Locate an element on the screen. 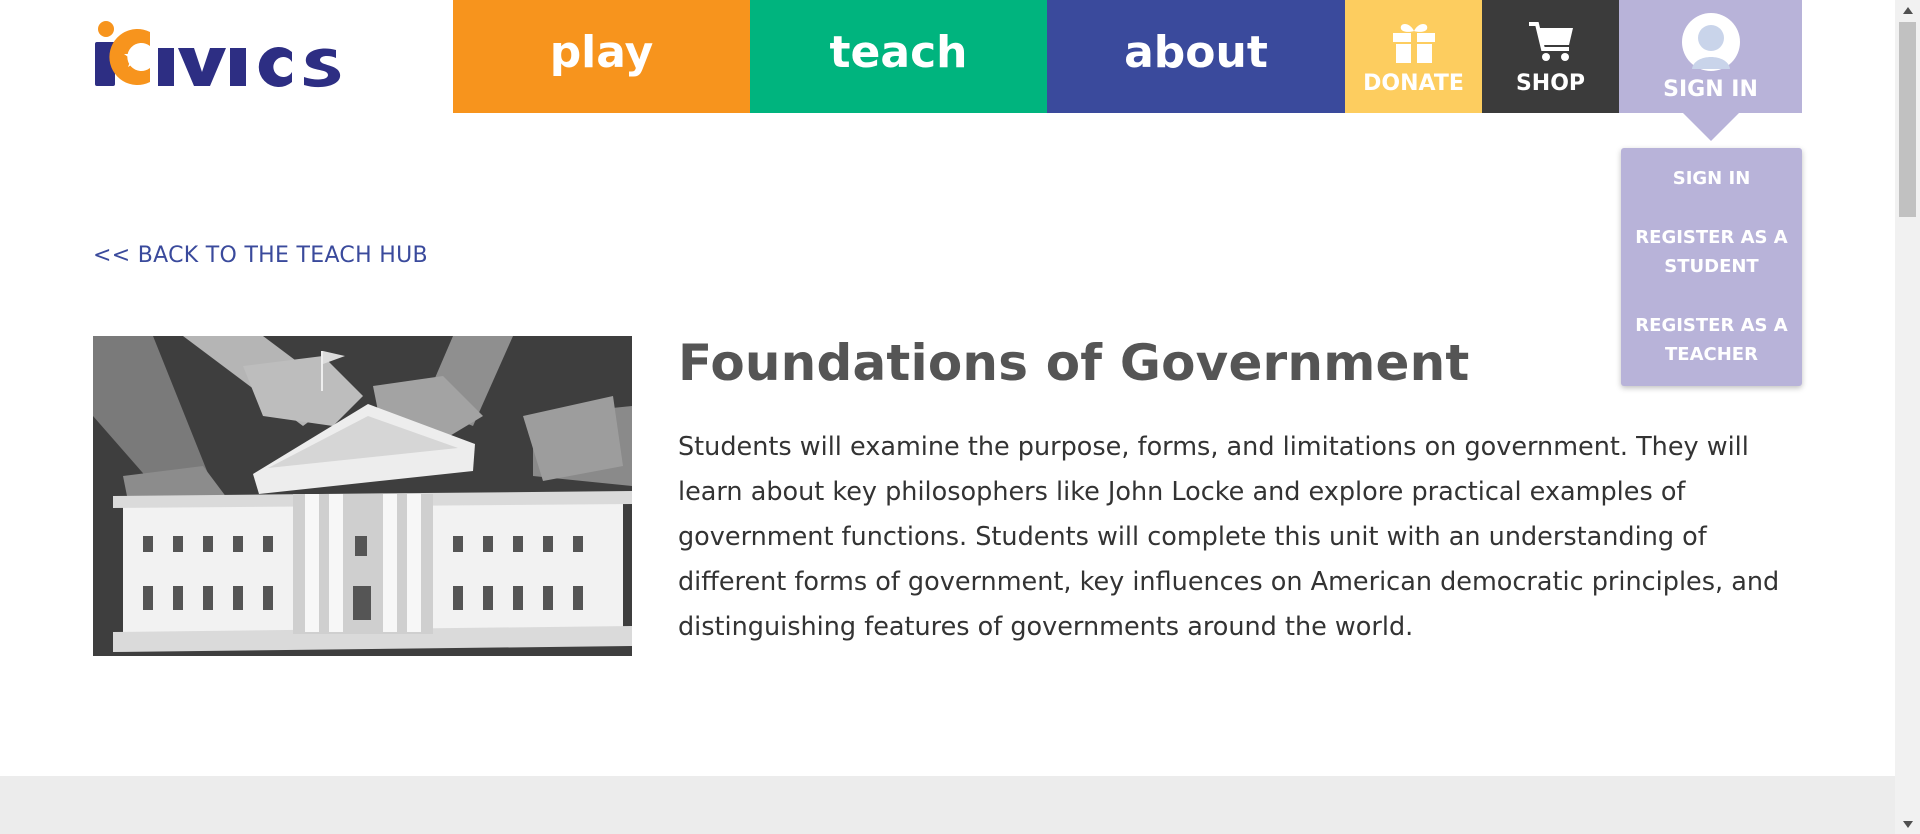  dropdown-sign-in: SIGN IN is located at coordinates (1712, 178).